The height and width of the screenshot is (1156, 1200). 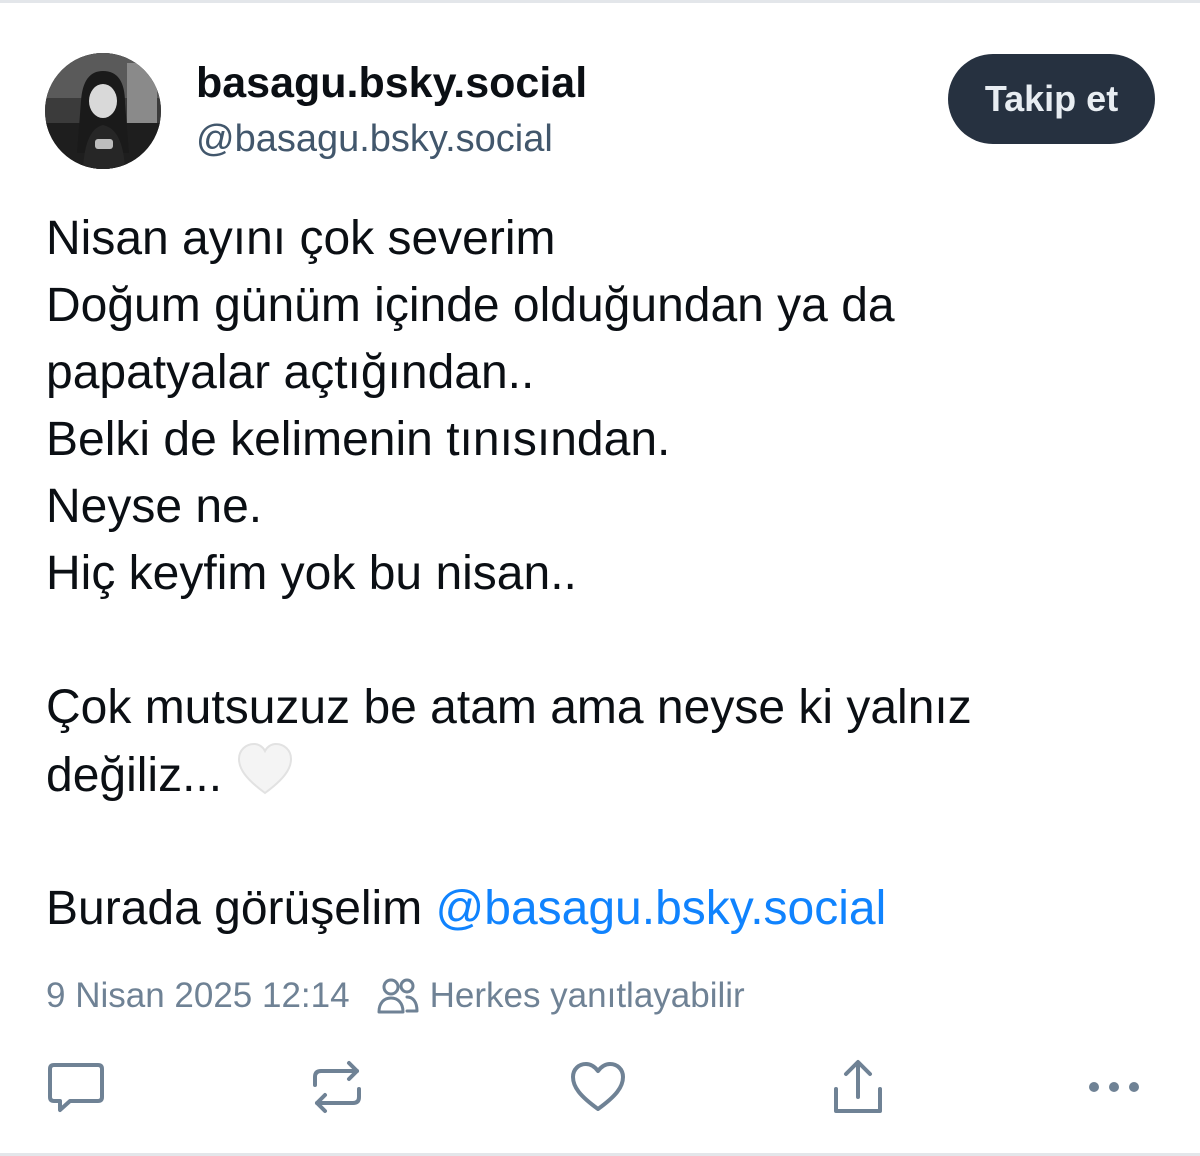 I want to click on more-icon, so click(x=1114, y=1087).